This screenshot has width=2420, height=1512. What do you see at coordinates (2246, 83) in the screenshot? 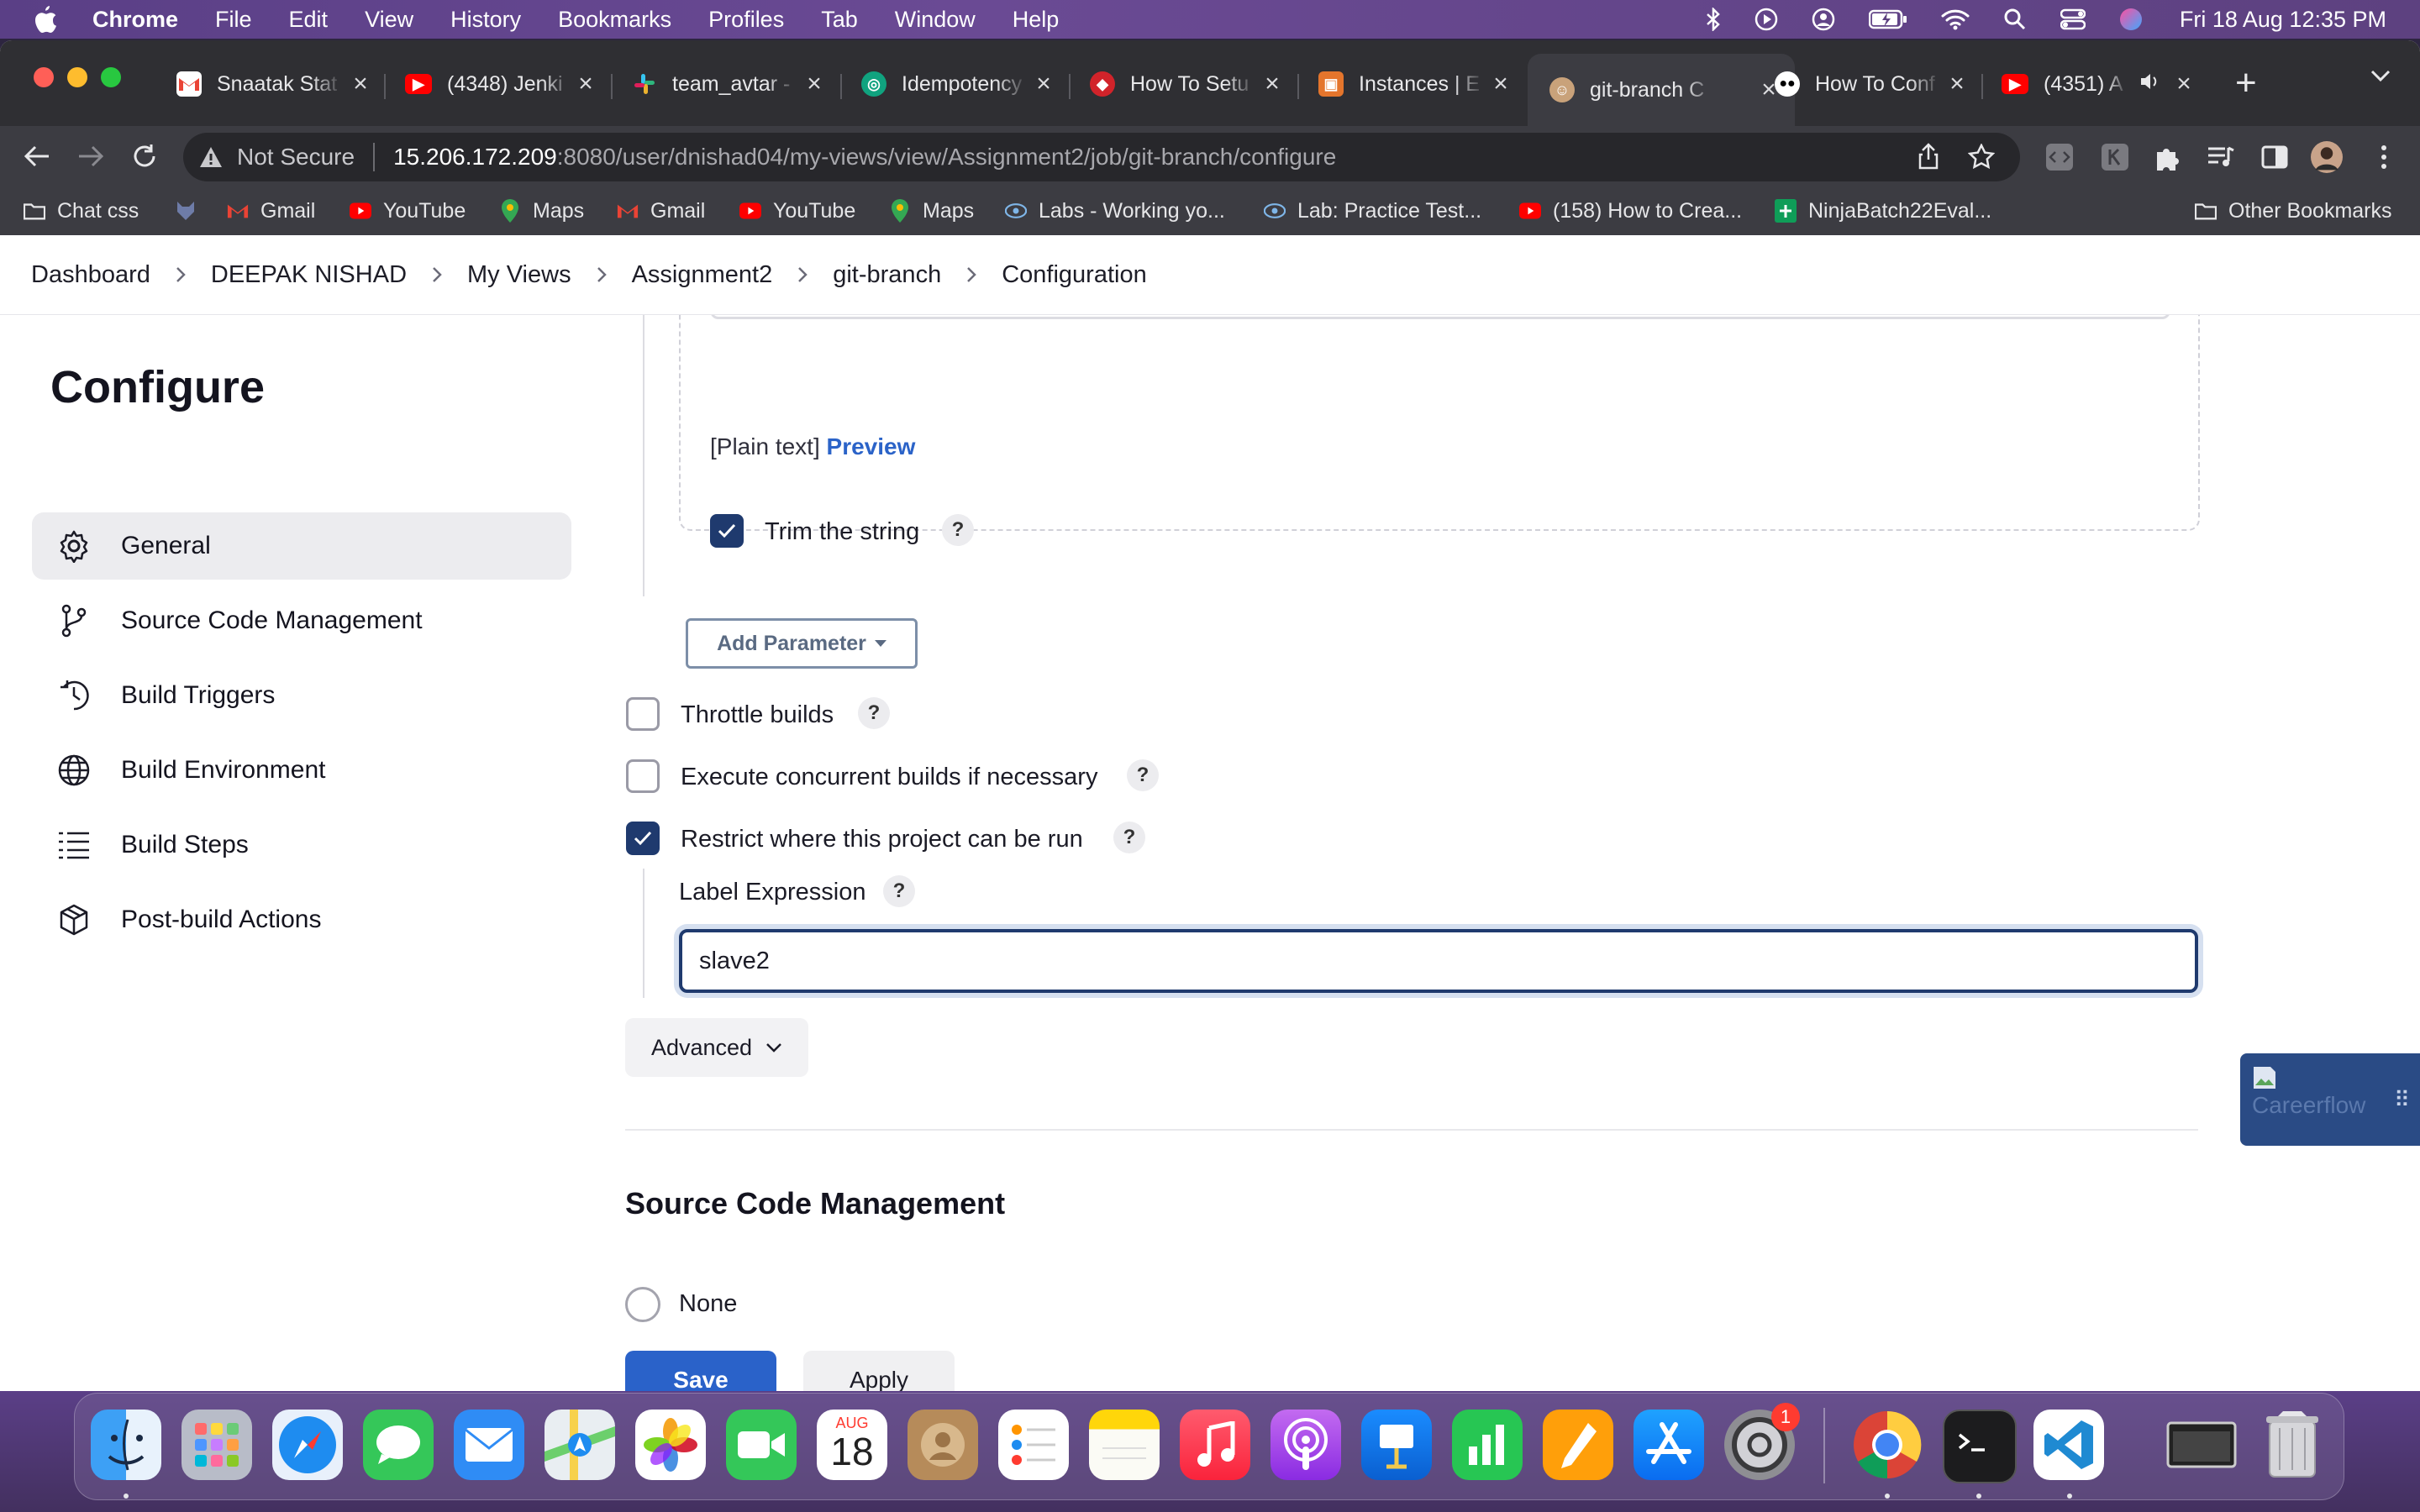
I see `new-tab-button: +` at bounding box center [2246, 83].